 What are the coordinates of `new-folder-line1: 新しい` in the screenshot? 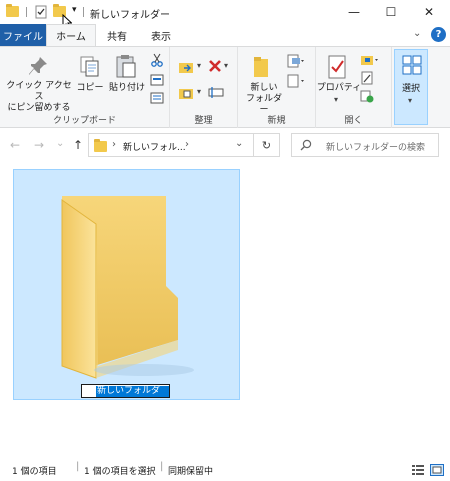 It's located at (264, 88).